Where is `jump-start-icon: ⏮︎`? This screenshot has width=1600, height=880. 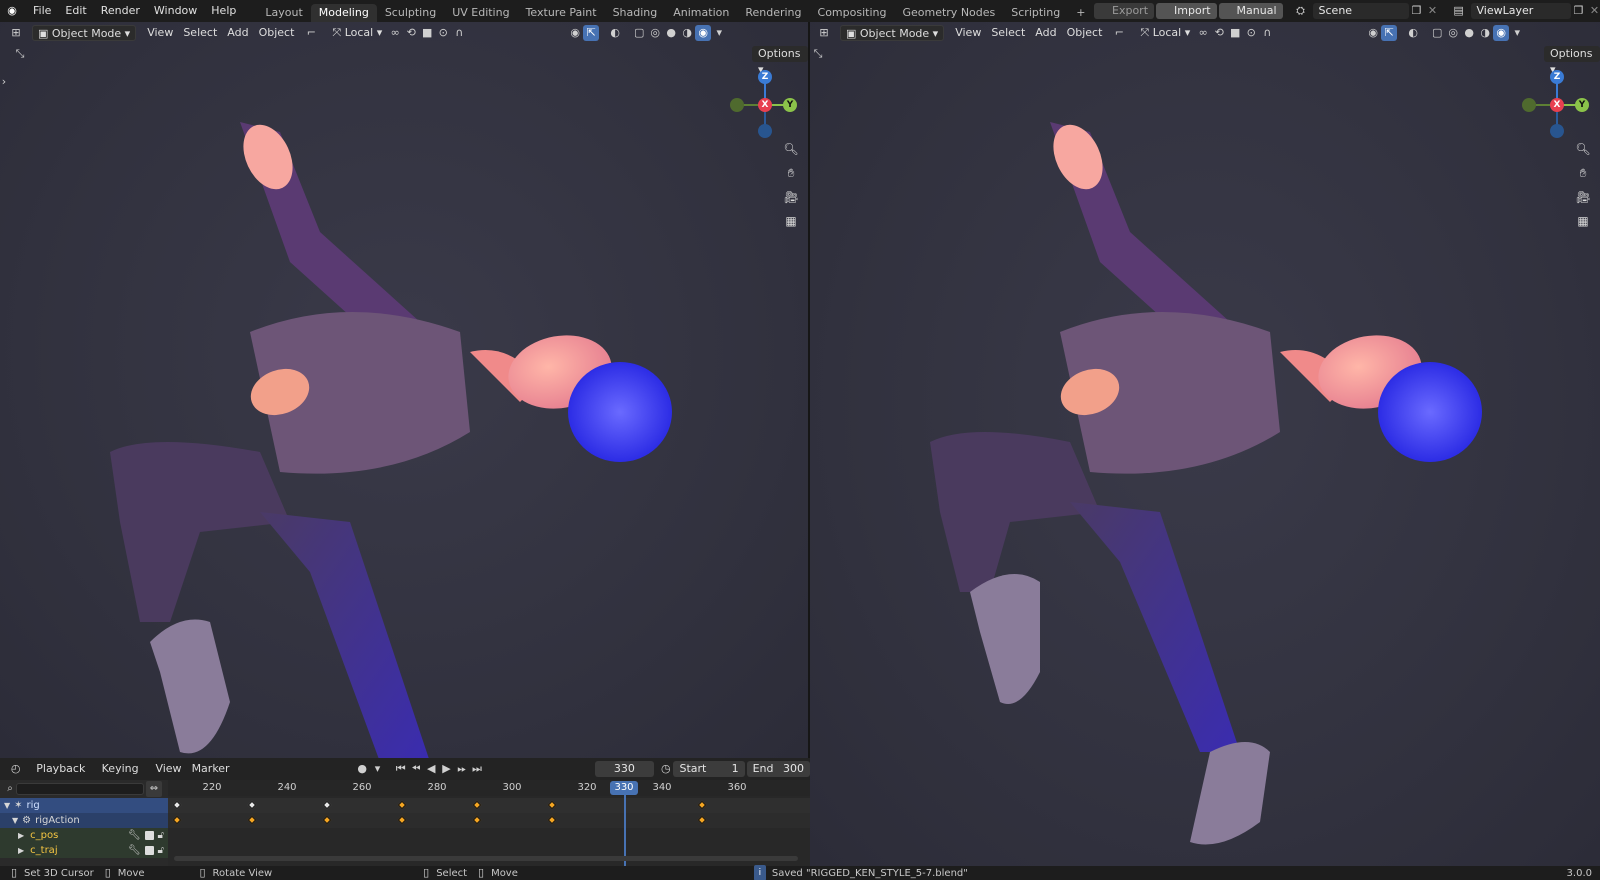 jump-start-icon: ⏮︎ is located at coordinates (400, 769).